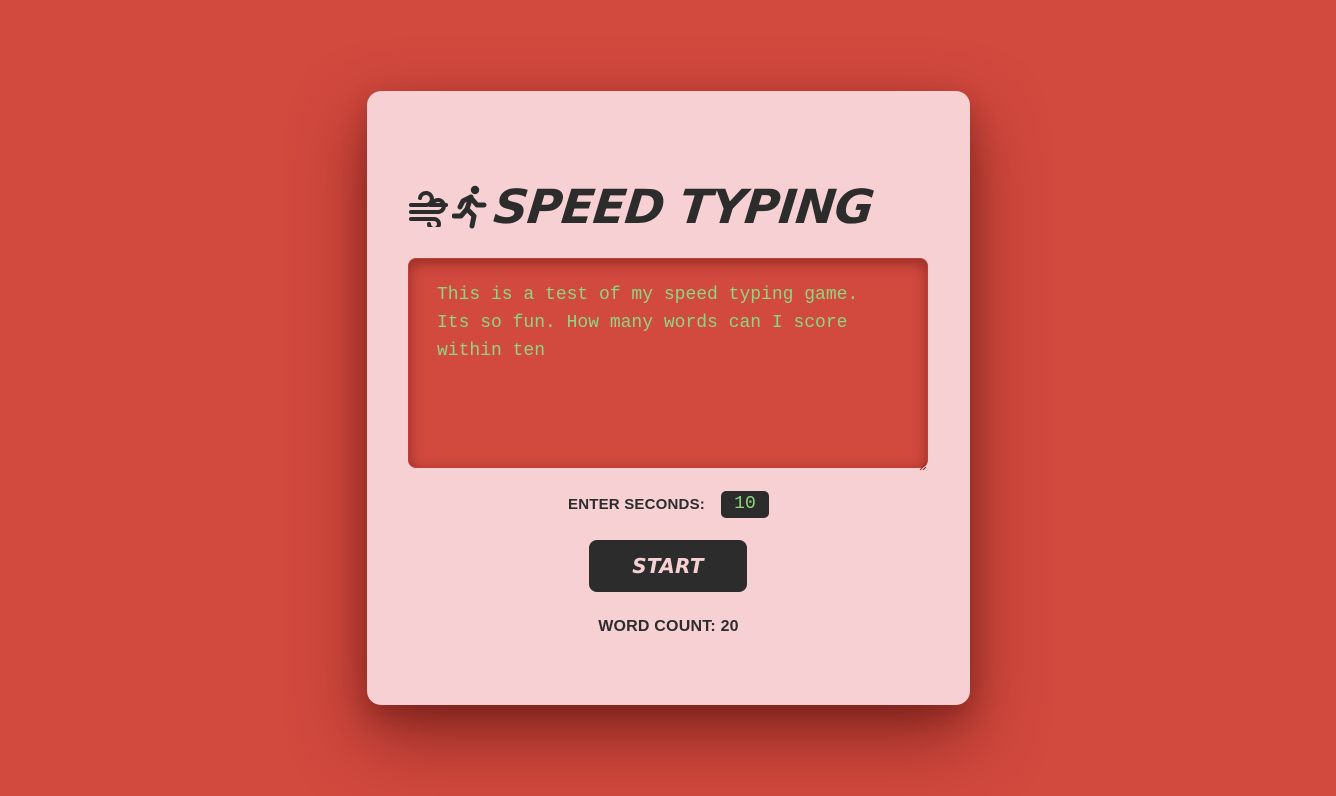 Image resolution: width=1336 pixels, height=796 pixels. What do you see at coordinates (430, 207) in the screenshot?
I see `wind-icon` at bounding box center [430, 207].